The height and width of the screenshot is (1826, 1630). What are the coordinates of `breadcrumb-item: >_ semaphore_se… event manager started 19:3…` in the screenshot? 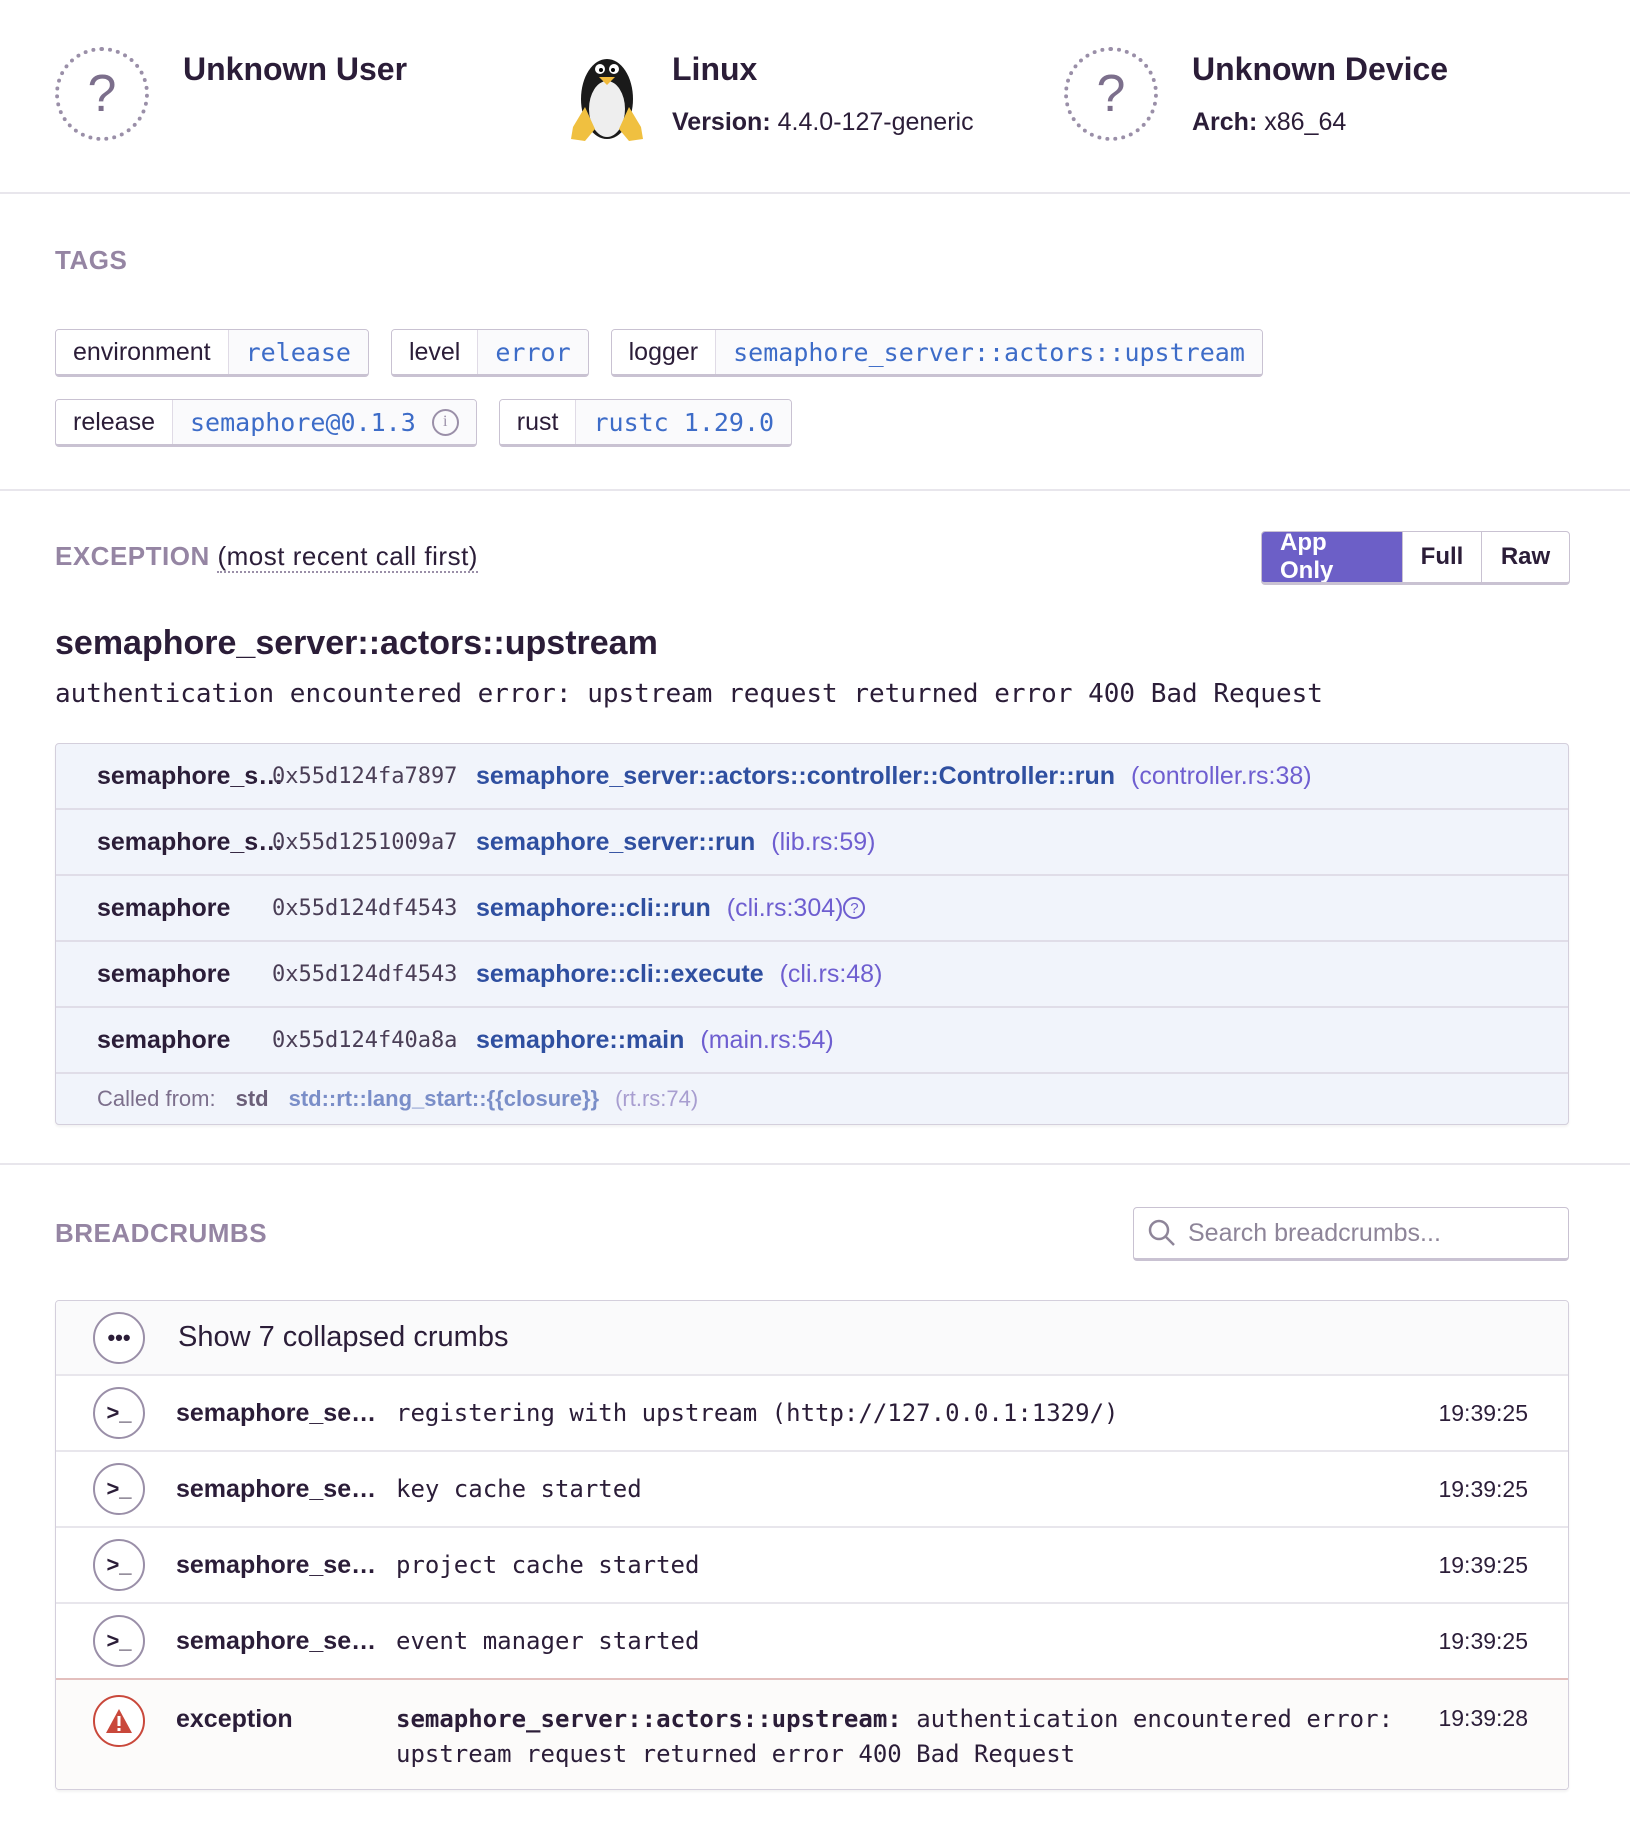 It's located at (812, 1640).